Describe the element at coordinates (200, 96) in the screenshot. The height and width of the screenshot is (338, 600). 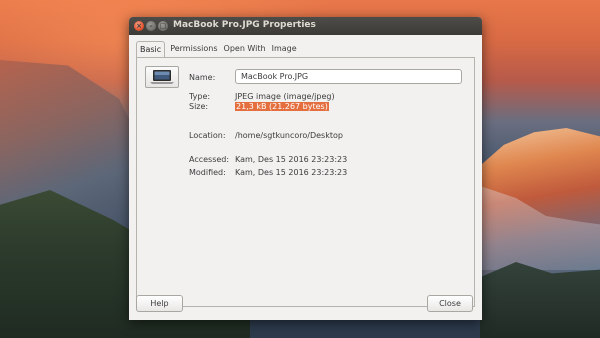
I see `type-label: Type:` at that location.